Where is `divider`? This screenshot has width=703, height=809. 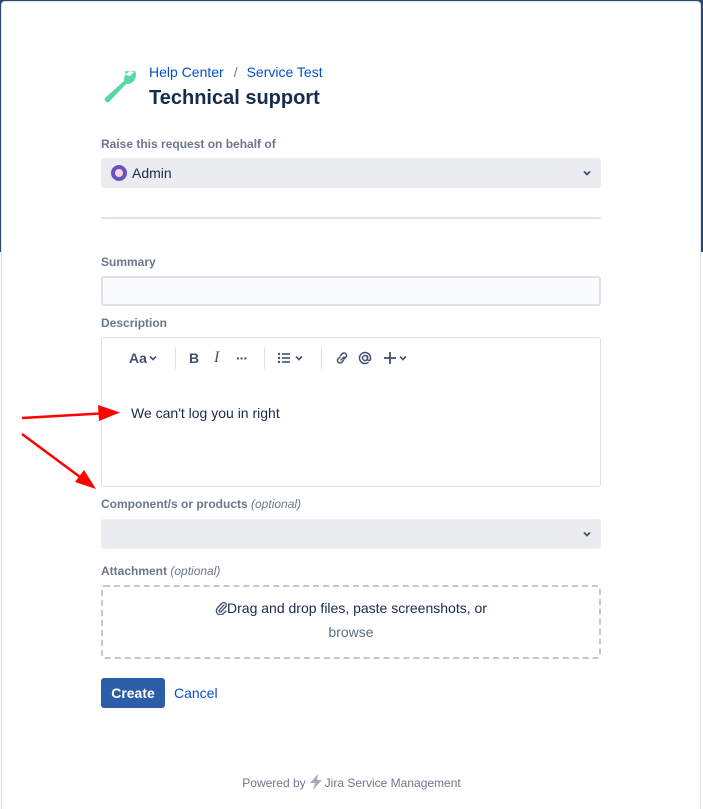 divider is located at coordinates (351, 218).